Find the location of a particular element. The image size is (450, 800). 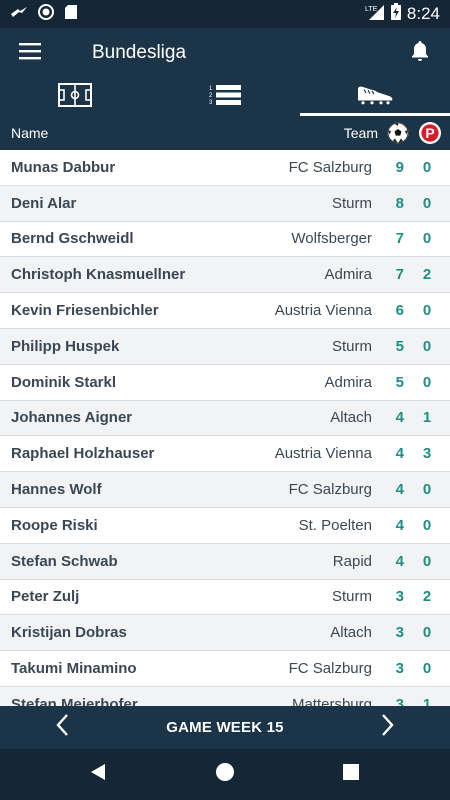

player-name: Kristijan Dobras is located at coordinates (69, 633).